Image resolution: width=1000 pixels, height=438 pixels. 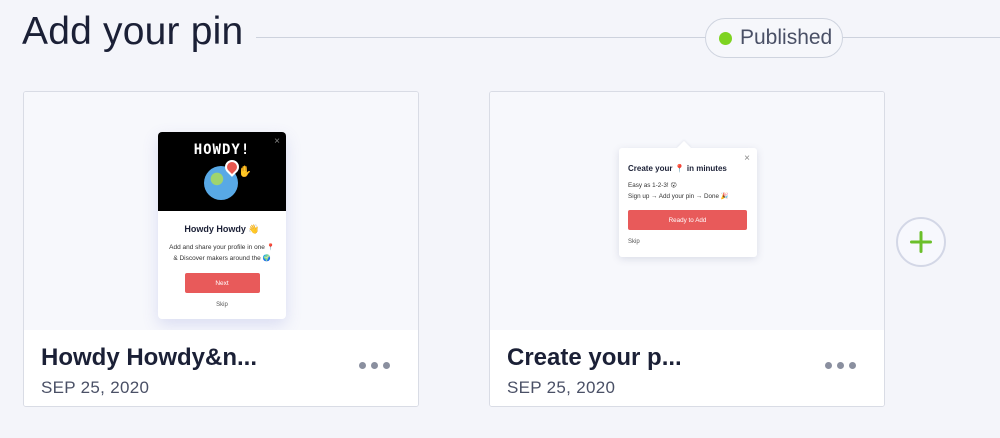 What do you see at coordinates (628, 37) in the screenshot?
I see `header-divider` at bounding box center [628, 37].